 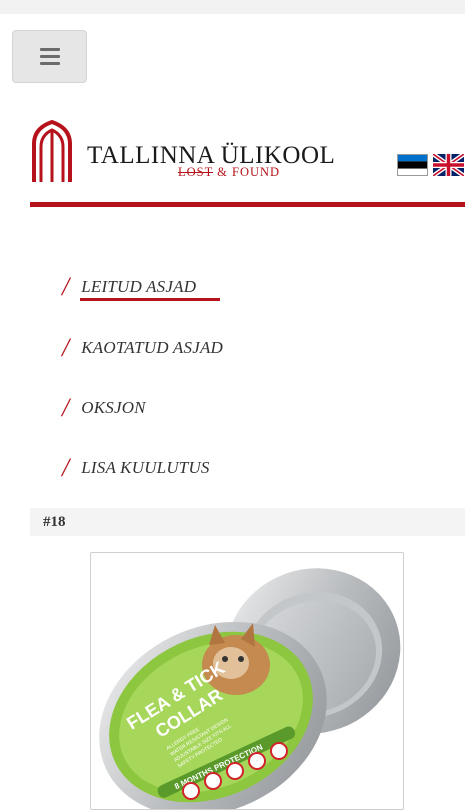 What do you see at coordinates (247, 204) in the screenshot?
I see `header-divider` at bounding box center [247, 204].